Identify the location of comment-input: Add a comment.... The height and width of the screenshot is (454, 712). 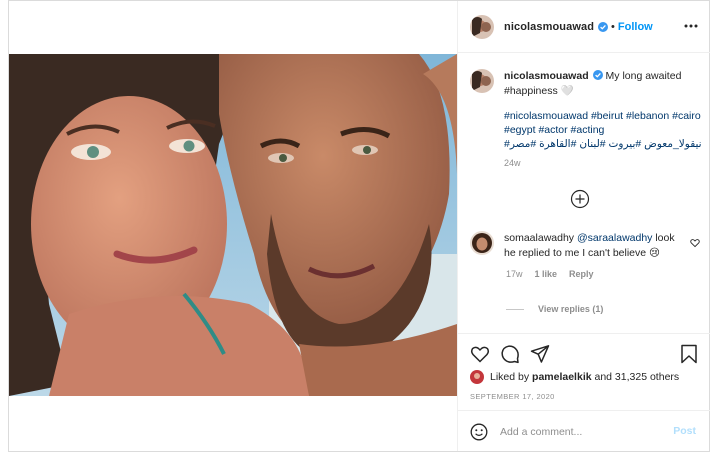
(541, 432).